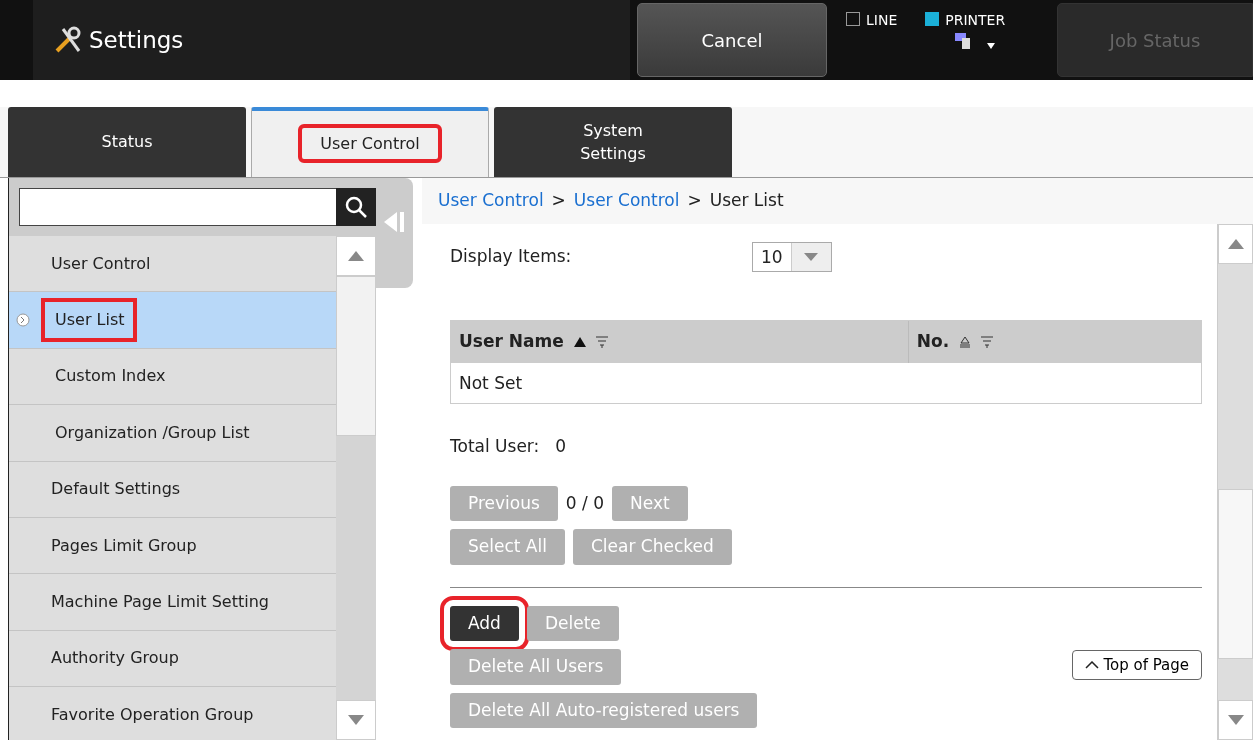 Image resolution: width=1253 pixels, height=740 pixels. What do you see at coordinates (172, 713) in the screenshot?
I see `sidebar-item: Favorite Operation Group` at bounding box center [172, 713].